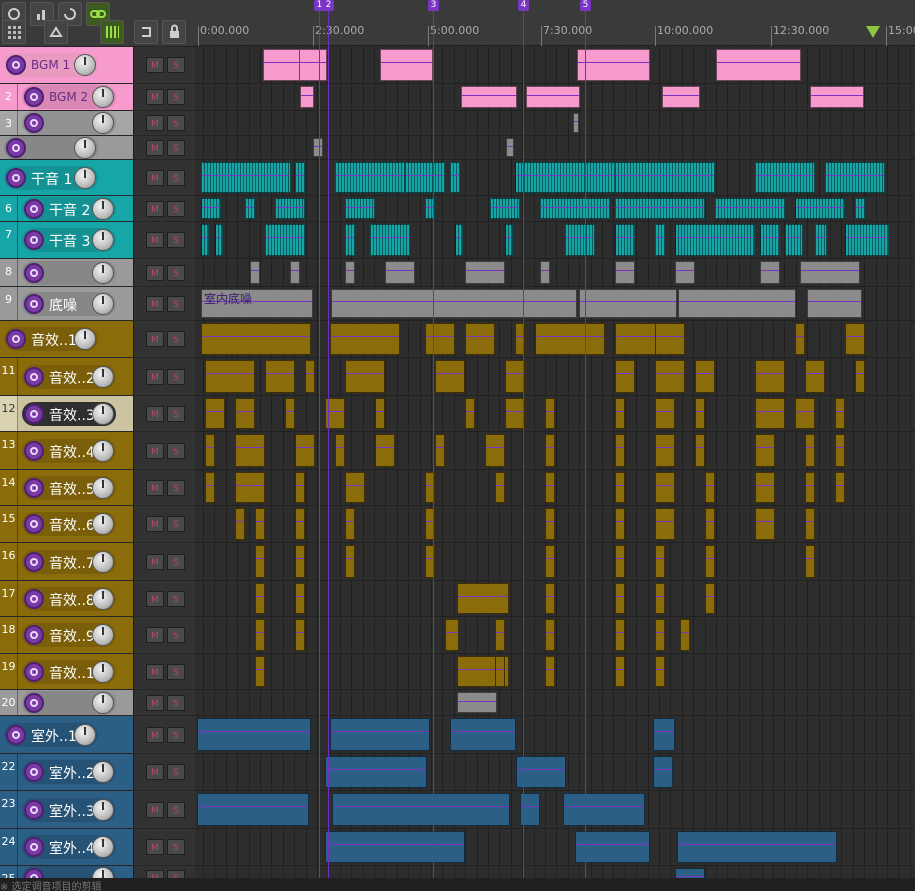 The image size is (915, 891). What do you see at coordinates (56, 32) in the screenshot?
I see `lasso-button` at bounding box center [56, 32].